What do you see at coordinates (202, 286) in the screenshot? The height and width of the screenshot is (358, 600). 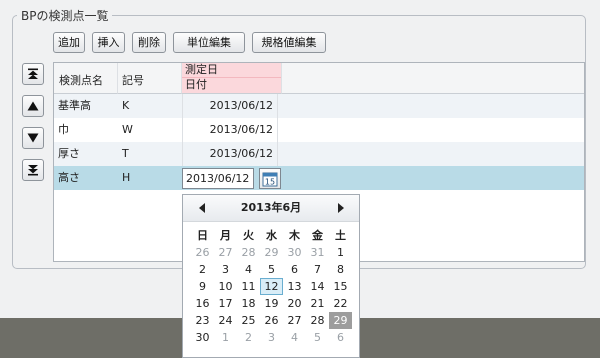 I see `calendar-day: 9` at bounding box center [202, 286].